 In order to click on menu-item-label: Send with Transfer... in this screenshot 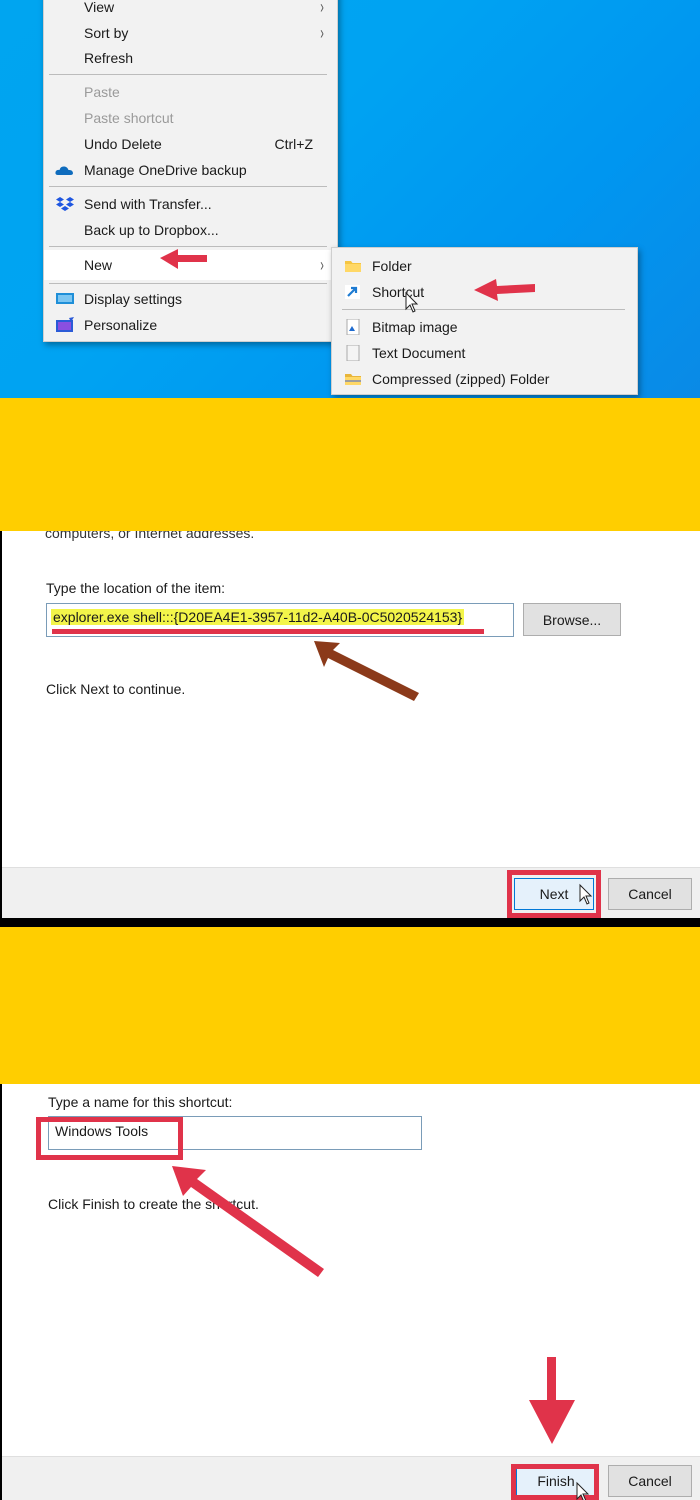, I will do `click(148, 204)`.